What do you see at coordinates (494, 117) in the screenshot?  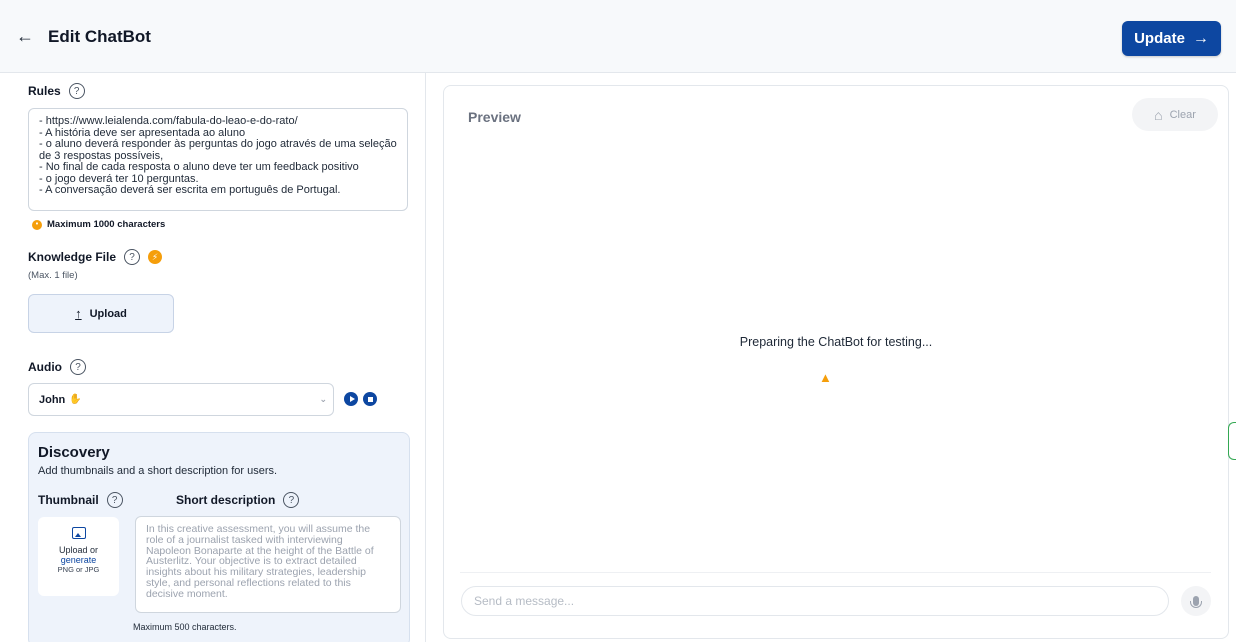 I see `preview-title: Preview` at bounding box center [494, 117].